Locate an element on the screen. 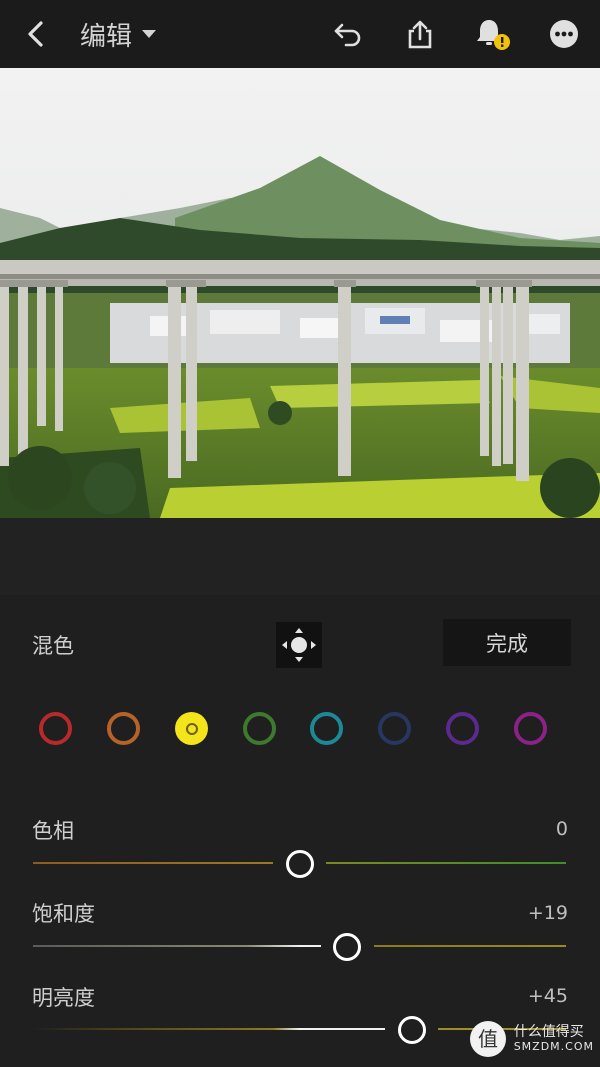 The height and width of the screenshot is (1067, 600). luminance-label: 明亮度 is located at coordinates (63, 998).